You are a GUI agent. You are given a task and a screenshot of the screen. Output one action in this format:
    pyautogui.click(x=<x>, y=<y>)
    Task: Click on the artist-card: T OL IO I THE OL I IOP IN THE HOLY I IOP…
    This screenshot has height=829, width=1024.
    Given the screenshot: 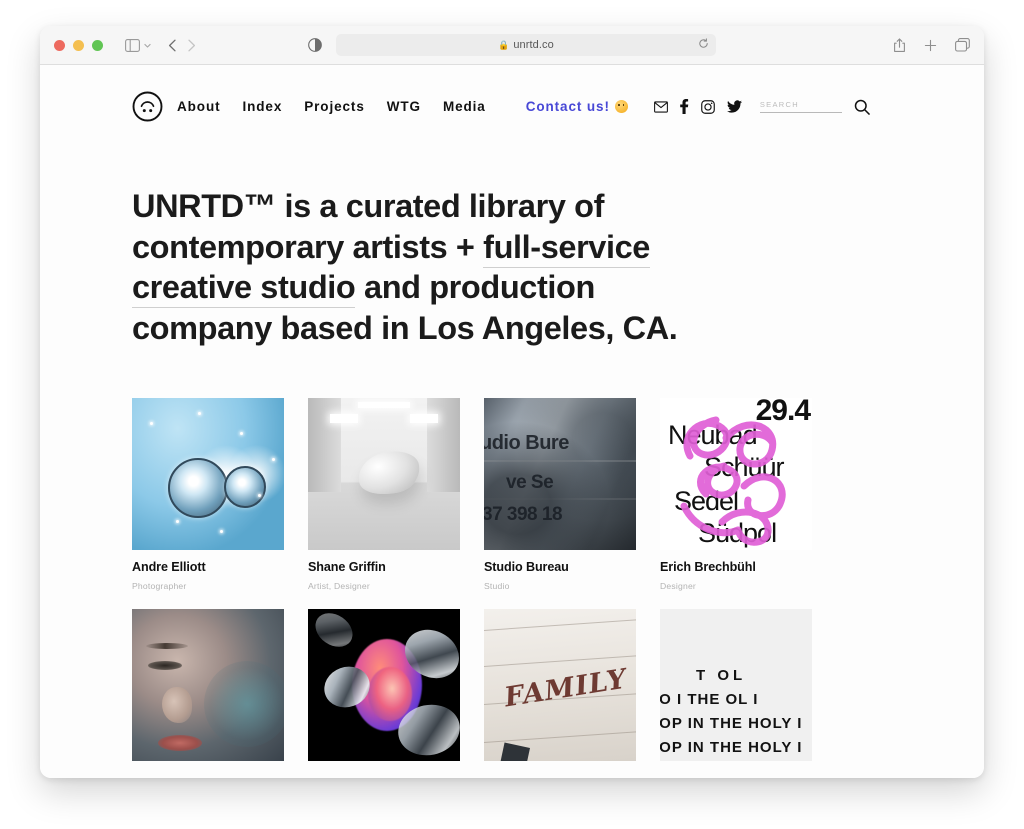 What is the action you would take?
    pyautogui.click(x=736, y=690)
    